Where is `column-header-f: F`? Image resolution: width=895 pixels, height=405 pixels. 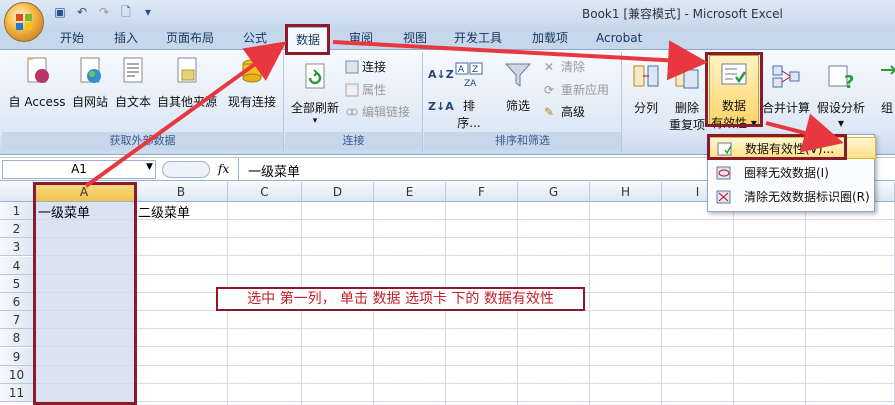
column-header-f: F is located at coordinates (482, 192).